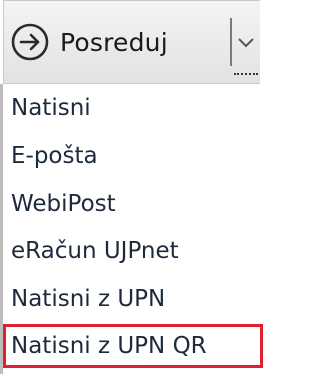 The height and width of the screenshot is (374, 320). I want to click on posreduj-dropdown-toggle, so click(246, 42).